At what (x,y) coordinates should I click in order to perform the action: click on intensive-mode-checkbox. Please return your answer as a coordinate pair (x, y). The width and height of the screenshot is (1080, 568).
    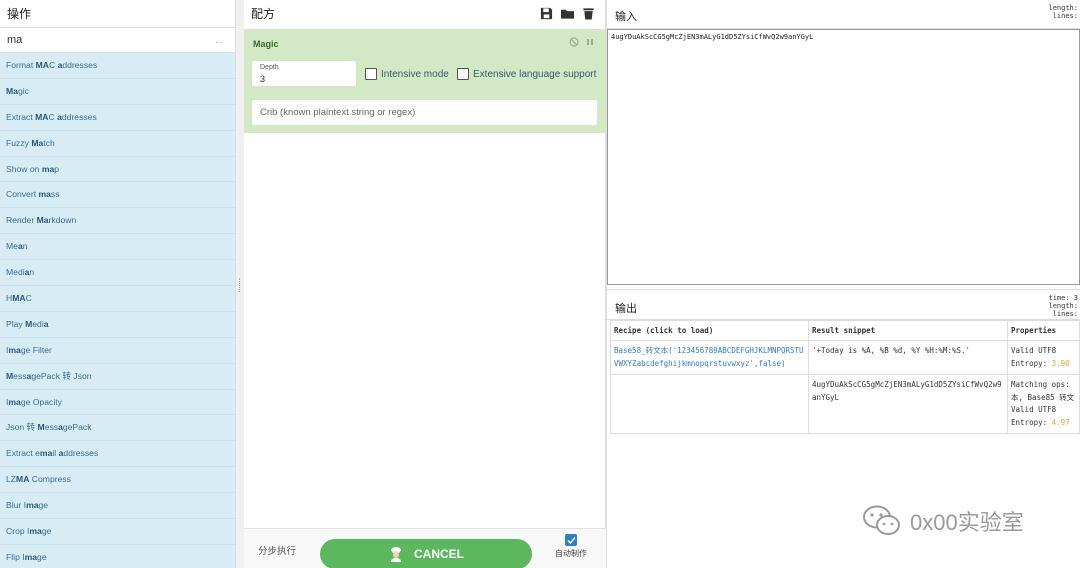
    Looking at the image, I should click on (371, 74).